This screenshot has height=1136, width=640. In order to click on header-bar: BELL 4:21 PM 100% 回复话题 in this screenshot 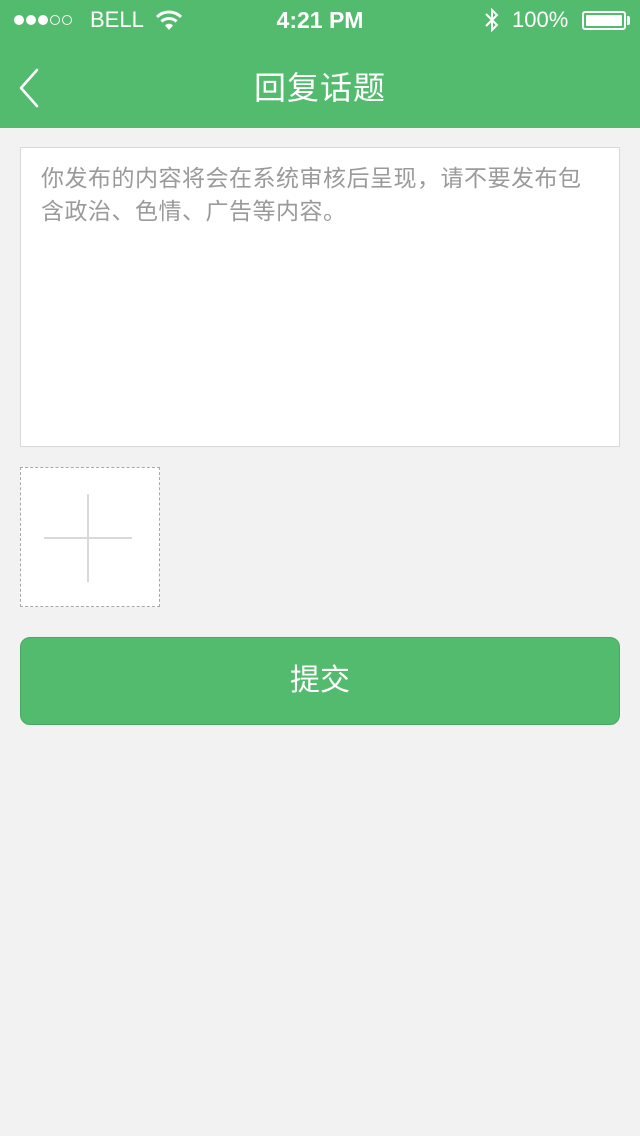, I will do `click(320, 64)`.